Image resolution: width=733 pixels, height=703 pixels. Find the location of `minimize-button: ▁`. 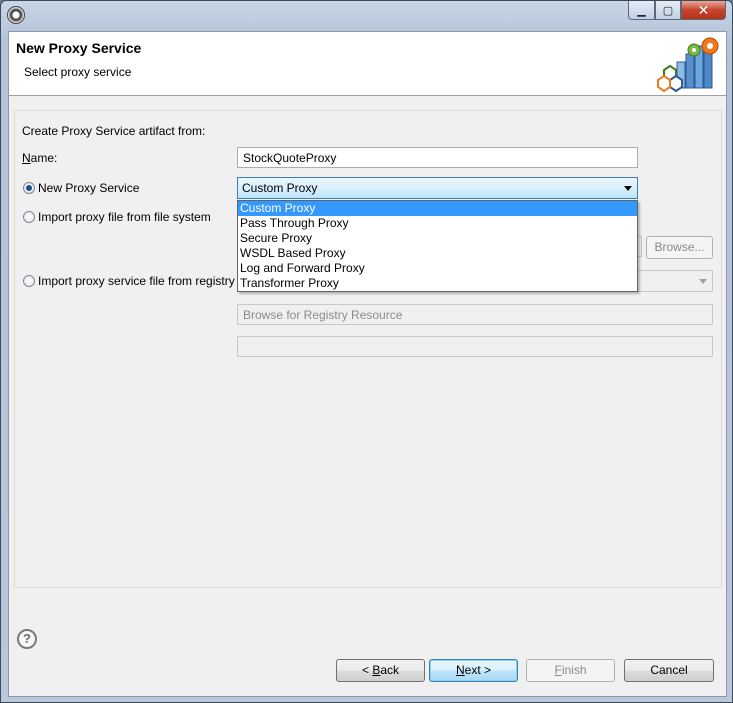

minimize-button: ▁ is located at coordinates (641, 10).